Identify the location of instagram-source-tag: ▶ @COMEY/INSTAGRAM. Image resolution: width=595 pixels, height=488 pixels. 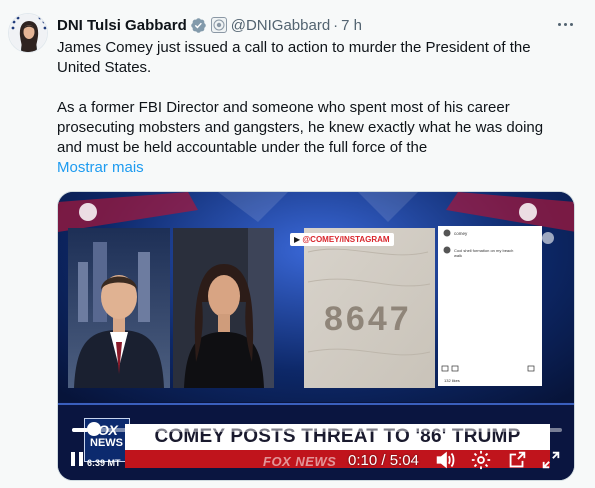
(342, 239).